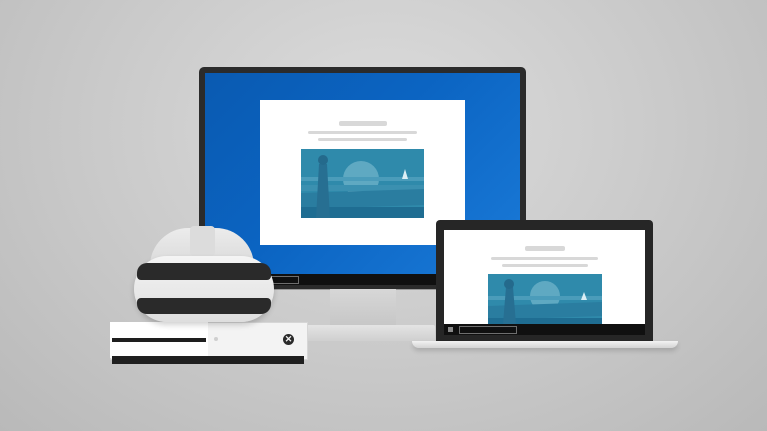 Image resolution: width=767 pixels, height=431 pixels. I want to click on laptop-hero-image, so click(545, 299).